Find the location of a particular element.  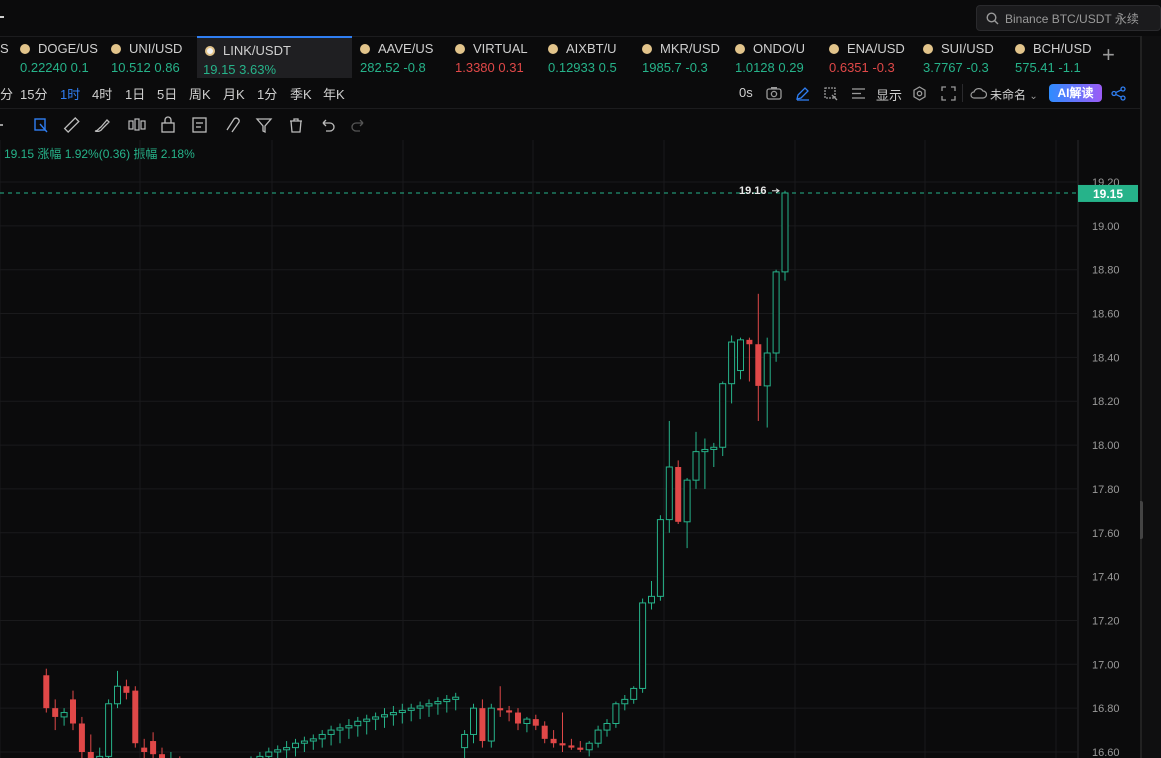

ticker-name: LINK/USDT is located at coordinates (248, 50).